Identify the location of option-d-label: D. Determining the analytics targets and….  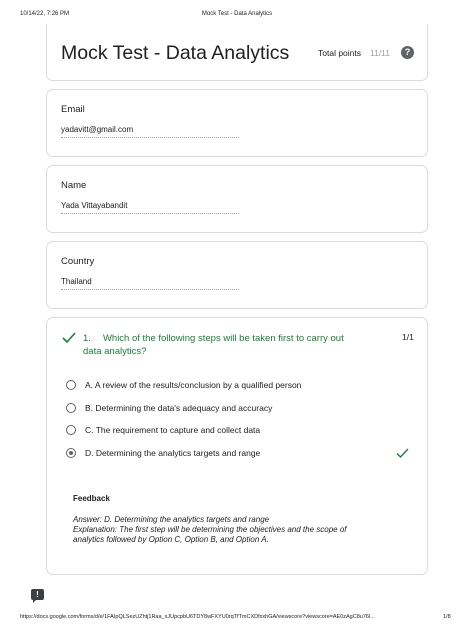
(173, 453).